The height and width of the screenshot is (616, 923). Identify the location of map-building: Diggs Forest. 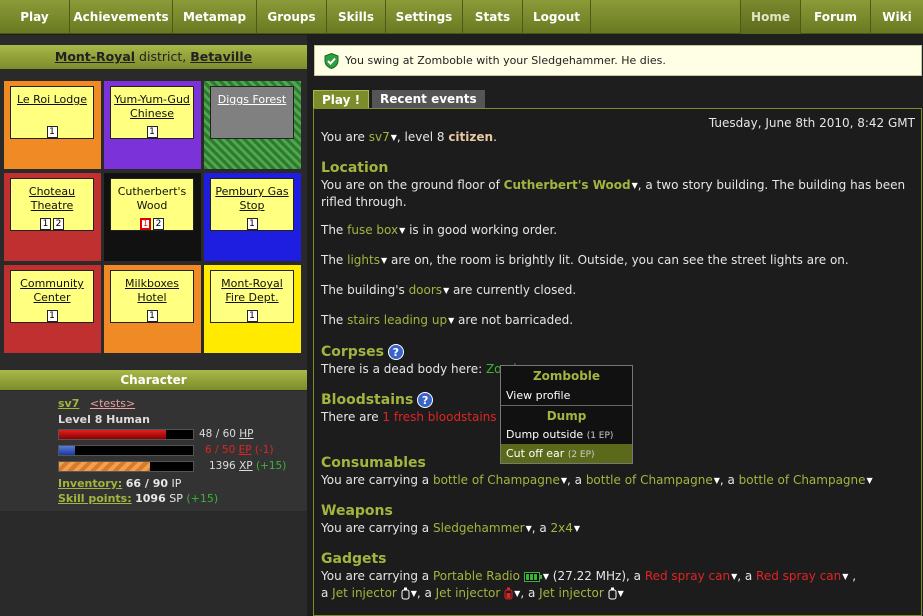
(252, 112).